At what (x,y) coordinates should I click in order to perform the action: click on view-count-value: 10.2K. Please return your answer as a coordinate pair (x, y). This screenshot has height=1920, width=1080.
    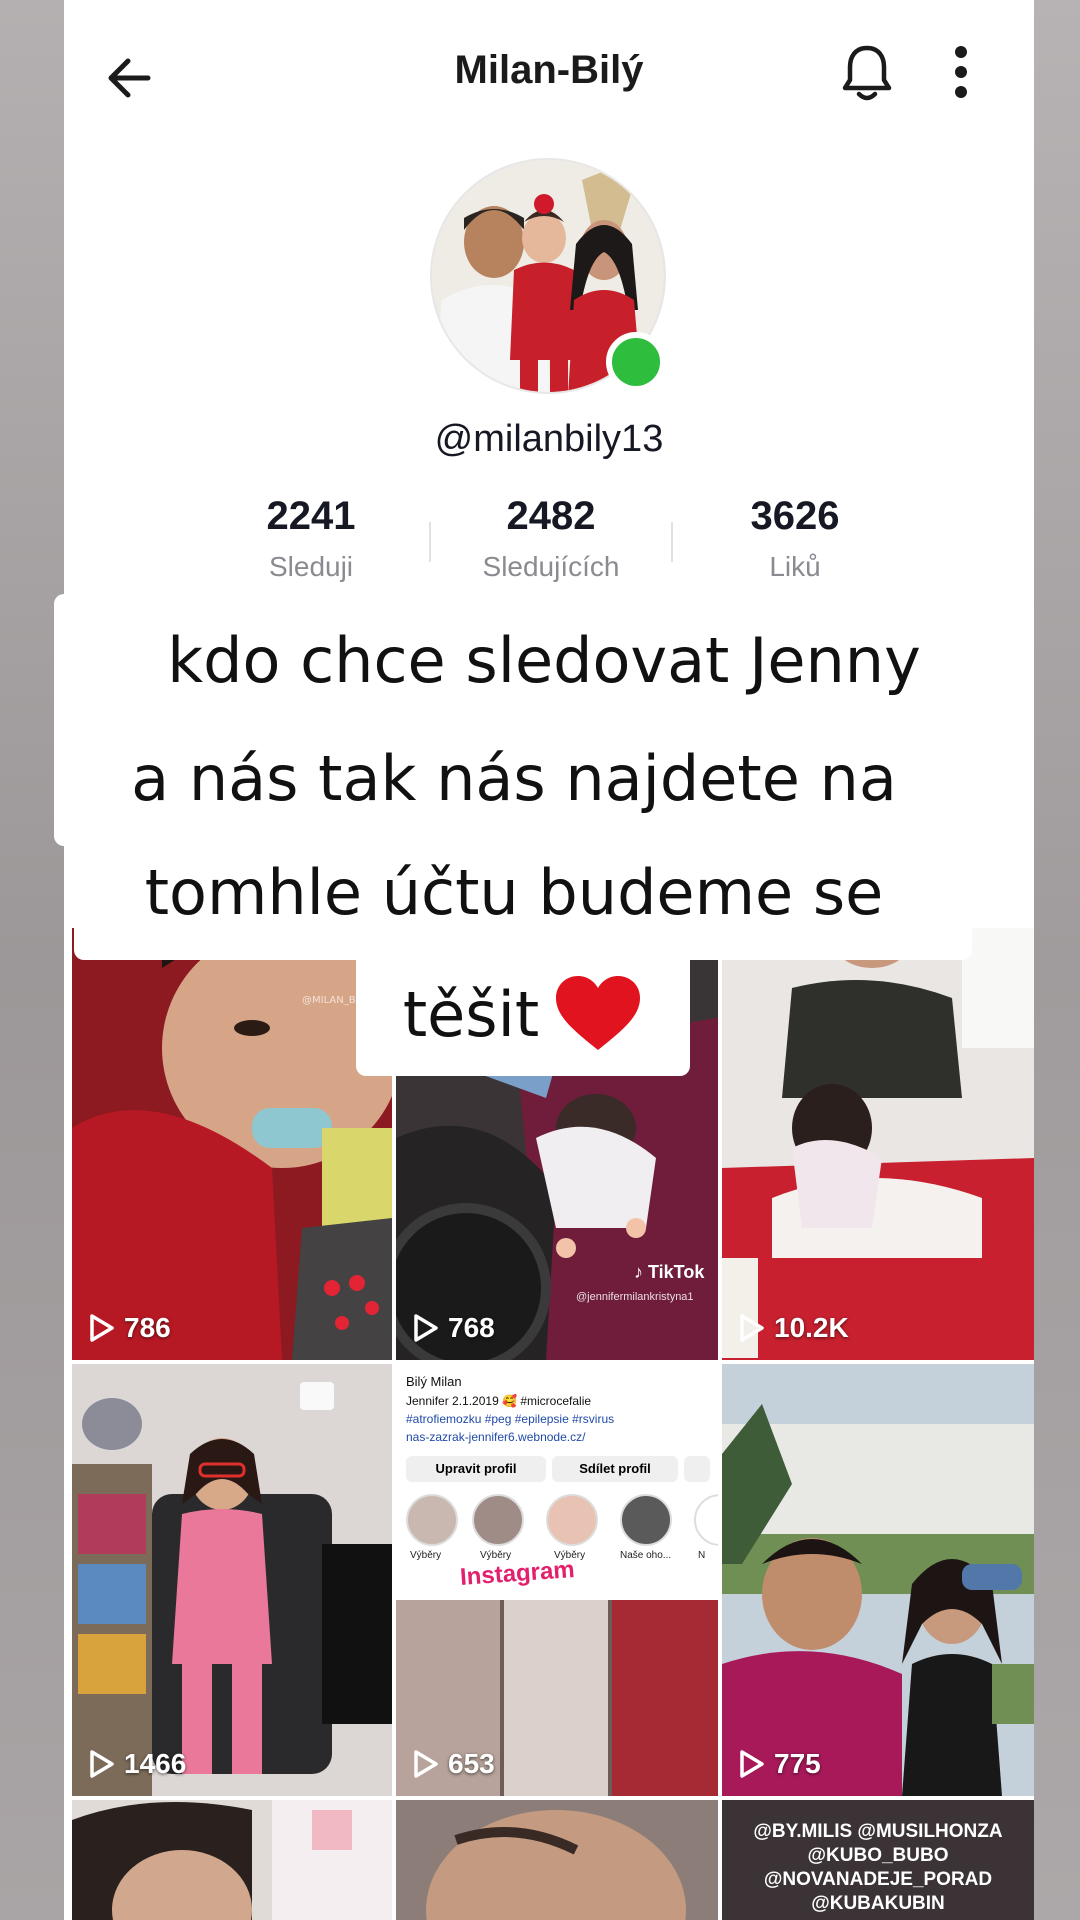
    Looking at the image, I should click on (811, 1327).